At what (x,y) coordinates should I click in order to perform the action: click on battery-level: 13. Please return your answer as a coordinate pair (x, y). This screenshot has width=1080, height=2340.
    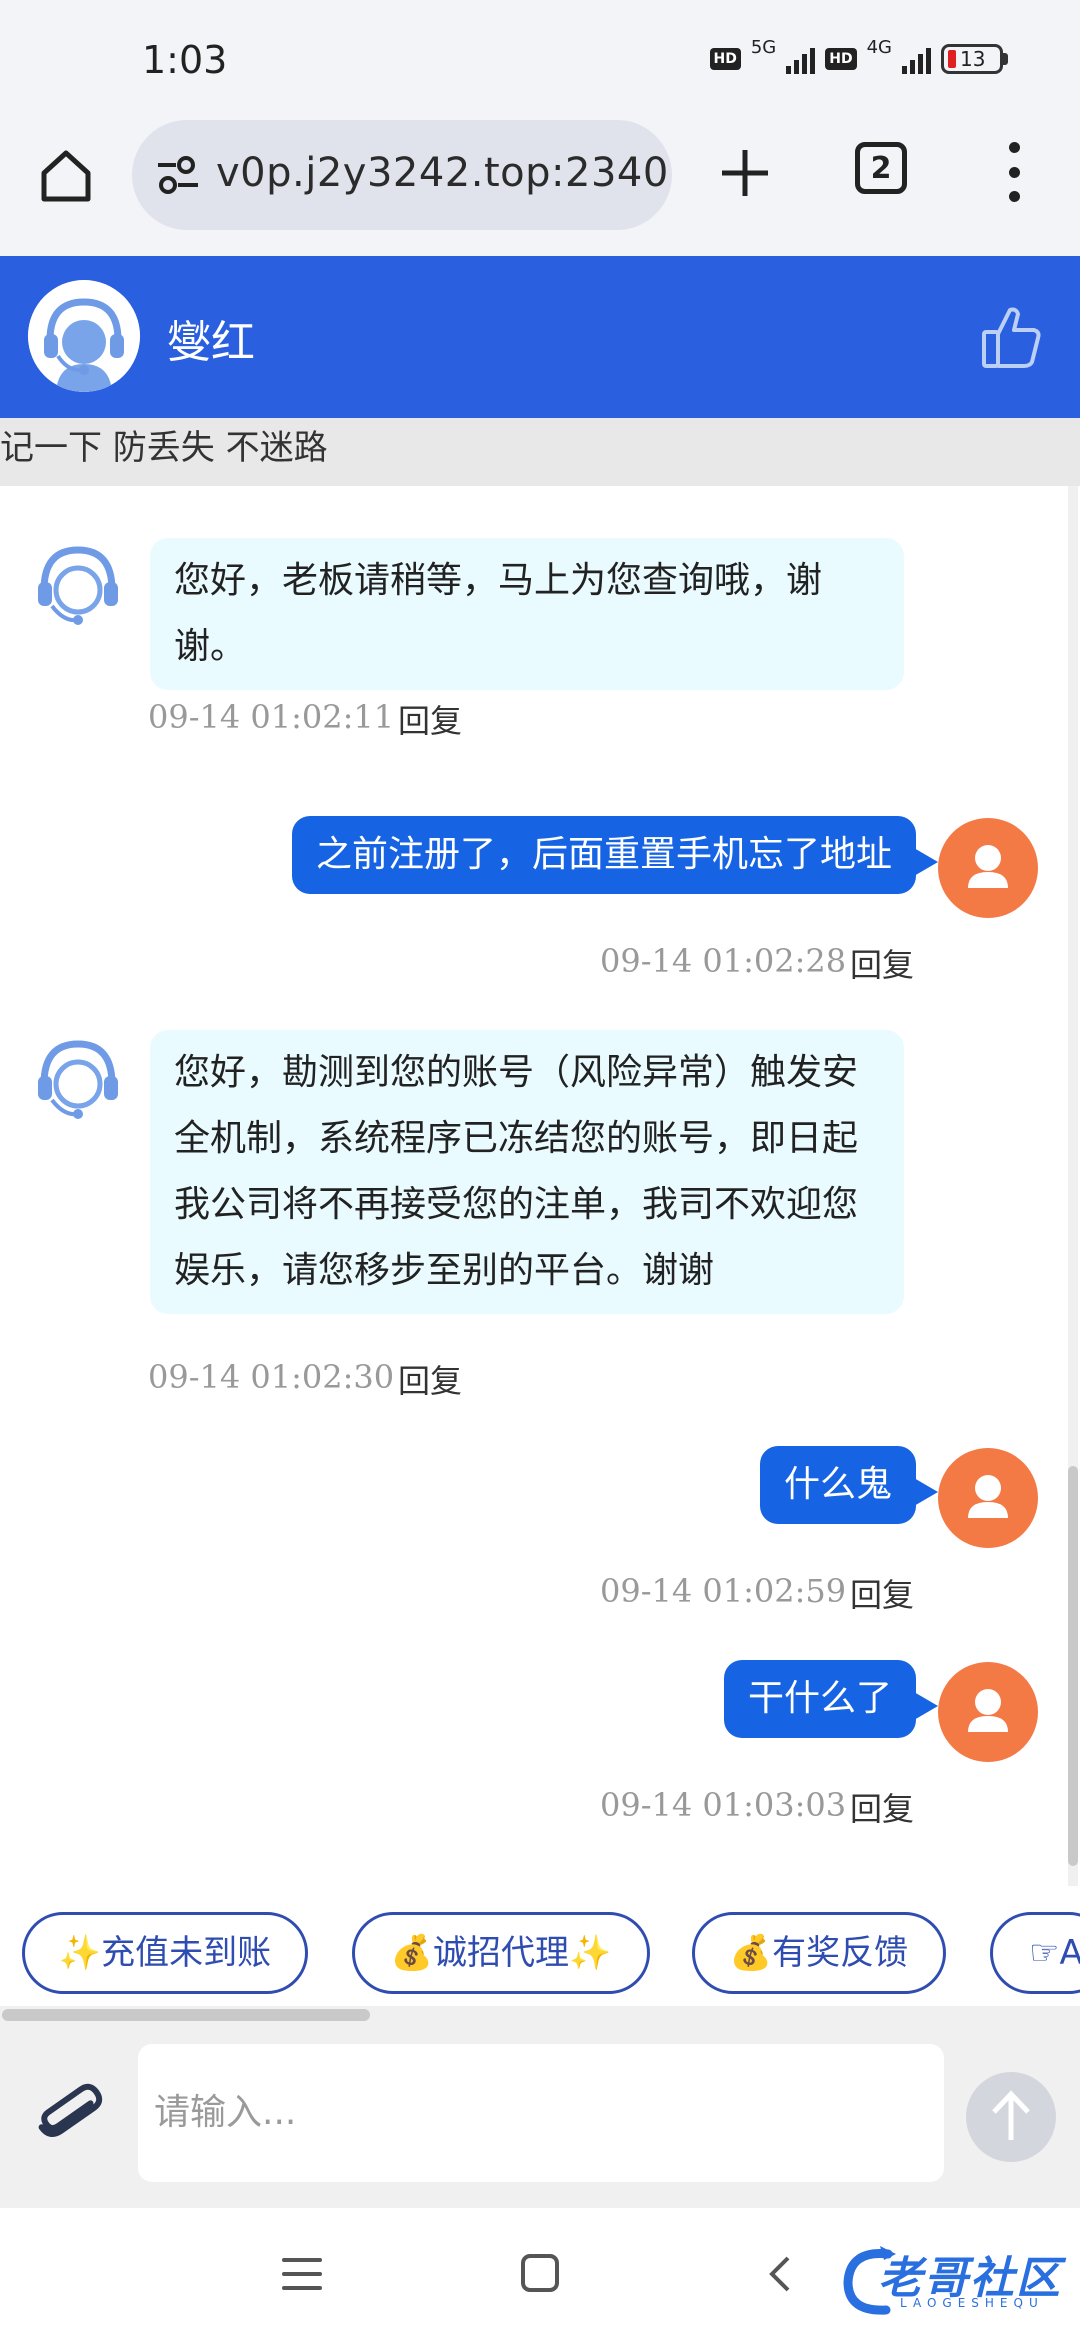
    Looking at the image, I should click on (973, 59).